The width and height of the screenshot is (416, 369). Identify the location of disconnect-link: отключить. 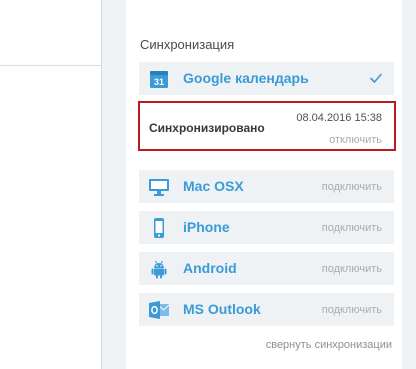
(355, 140).